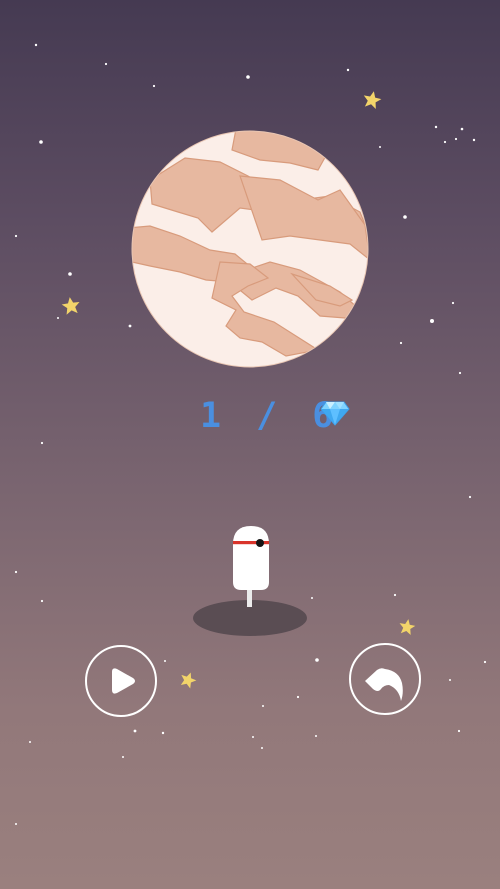 The height and width of the screenshot is (889, 500). I want to click on planet, so click(250, 249).